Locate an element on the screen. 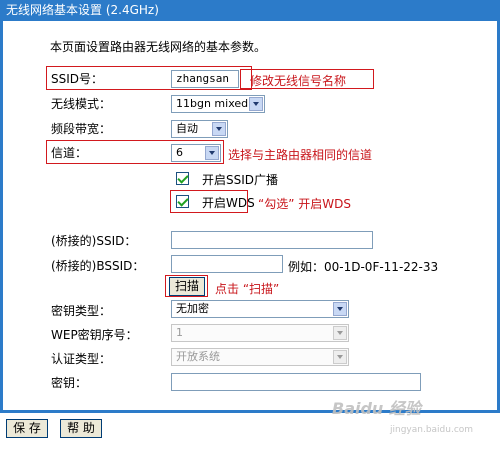 This screenshot has width=500, height=451. page-description: 本页面设置路由器无线网络的基本参数。 is located at coordinates (158, 47).